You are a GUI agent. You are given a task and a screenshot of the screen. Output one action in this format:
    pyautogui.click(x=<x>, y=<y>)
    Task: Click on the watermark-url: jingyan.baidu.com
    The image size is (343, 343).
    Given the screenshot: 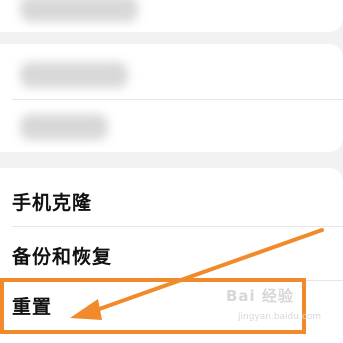 What is the action you would take?
    pyautogui.click(x=280, y=317)
    